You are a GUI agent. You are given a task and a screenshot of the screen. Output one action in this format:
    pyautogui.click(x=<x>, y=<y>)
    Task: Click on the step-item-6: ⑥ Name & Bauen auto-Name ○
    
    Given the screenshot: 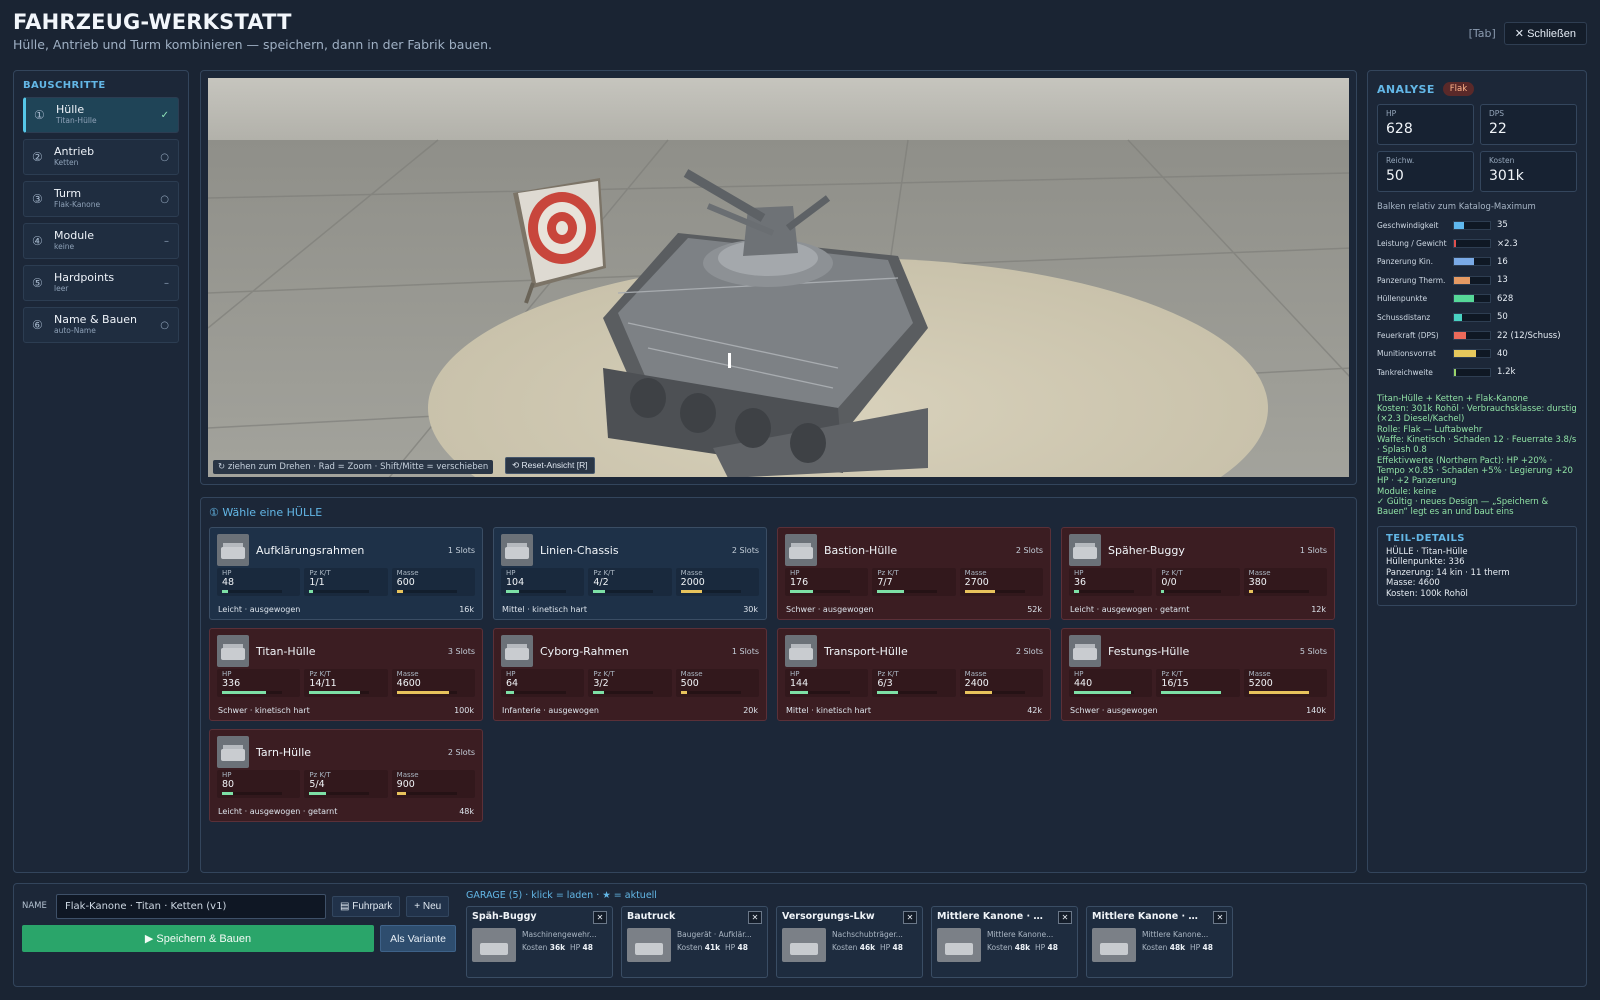 What is the action you would take?
    pyautogui.click(x=101, y=325)
    